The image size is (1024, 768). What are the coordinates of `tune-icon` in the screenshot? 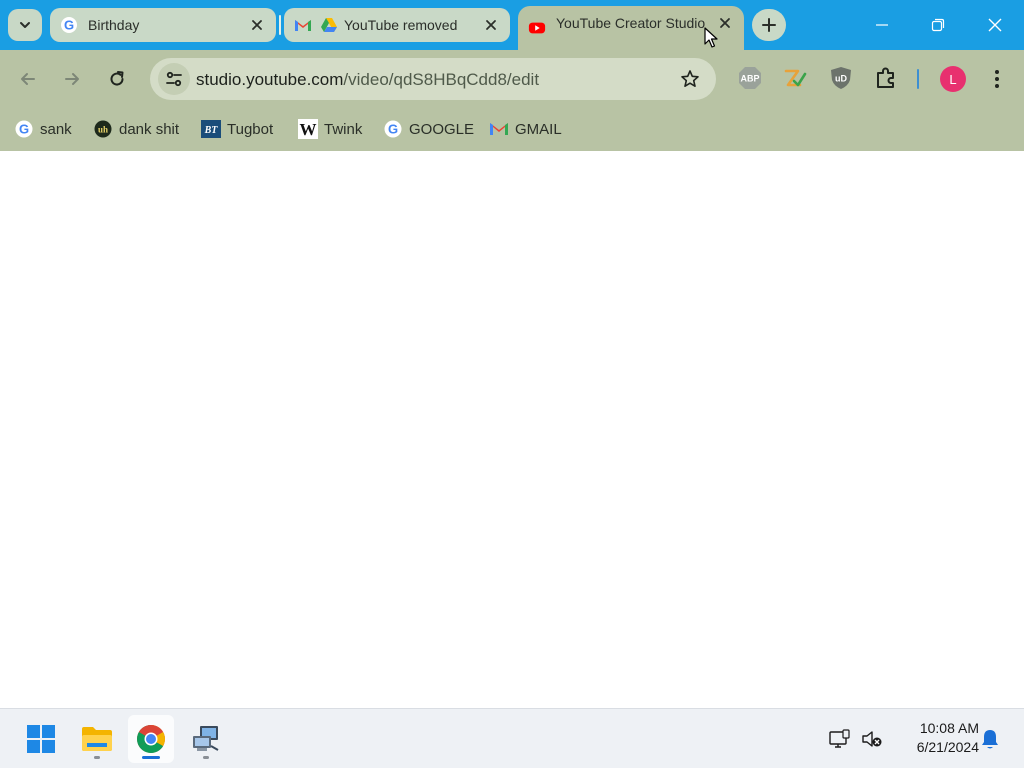 It's located at (174, 79).